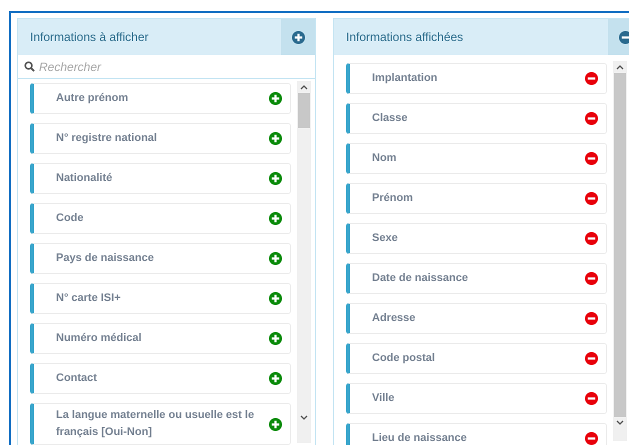 The width and height of the screenshot is (629, 445). Describe the element at coordinates (404, 37) in the screenshot. I see `panel-title: Informations affichées` at that location.